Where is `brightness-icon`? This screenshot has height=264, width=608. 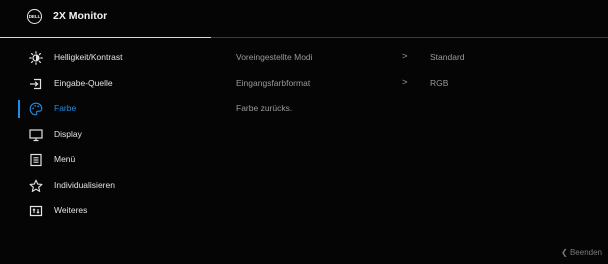
brightness-icon is located at coordinates (36, 58).